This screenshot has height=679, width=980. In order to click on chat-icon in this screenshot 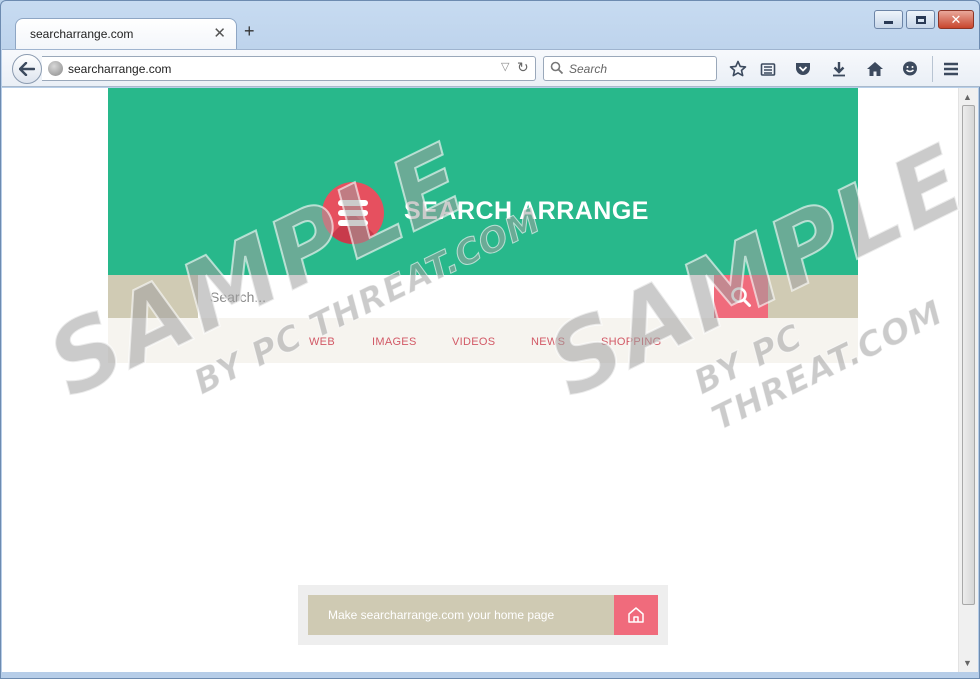, I will do `click(910, 69)`.